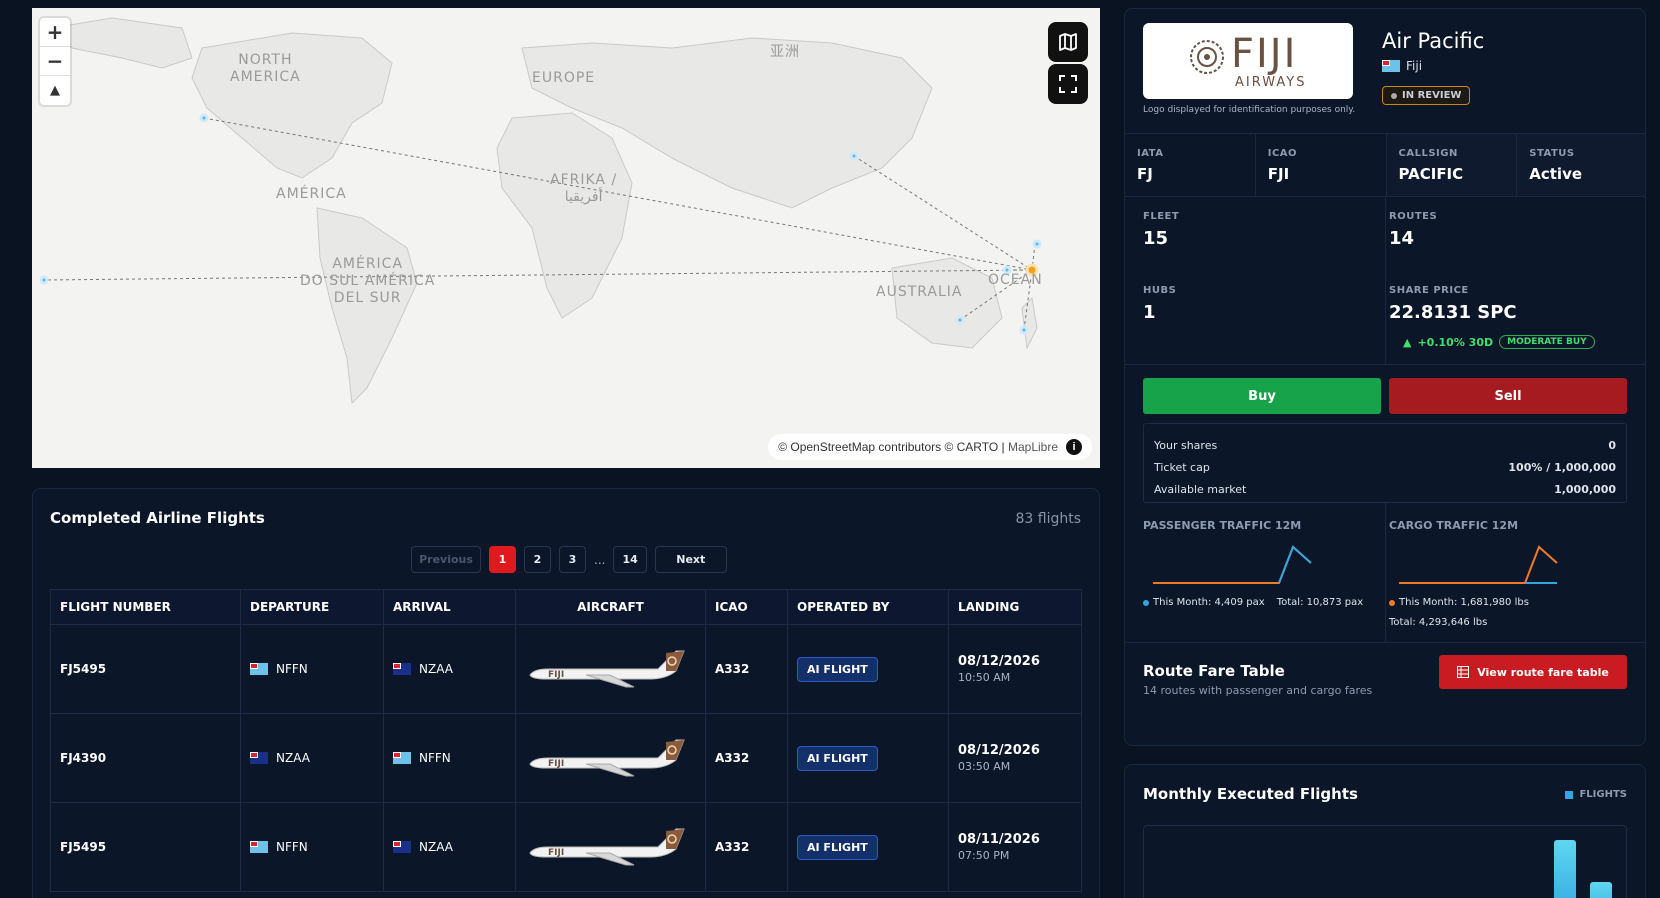  What do you see at coordinates (1182, 467) in the screenshot?
I see `share-label: Ticket cap` at bounding box center [1182, 467].